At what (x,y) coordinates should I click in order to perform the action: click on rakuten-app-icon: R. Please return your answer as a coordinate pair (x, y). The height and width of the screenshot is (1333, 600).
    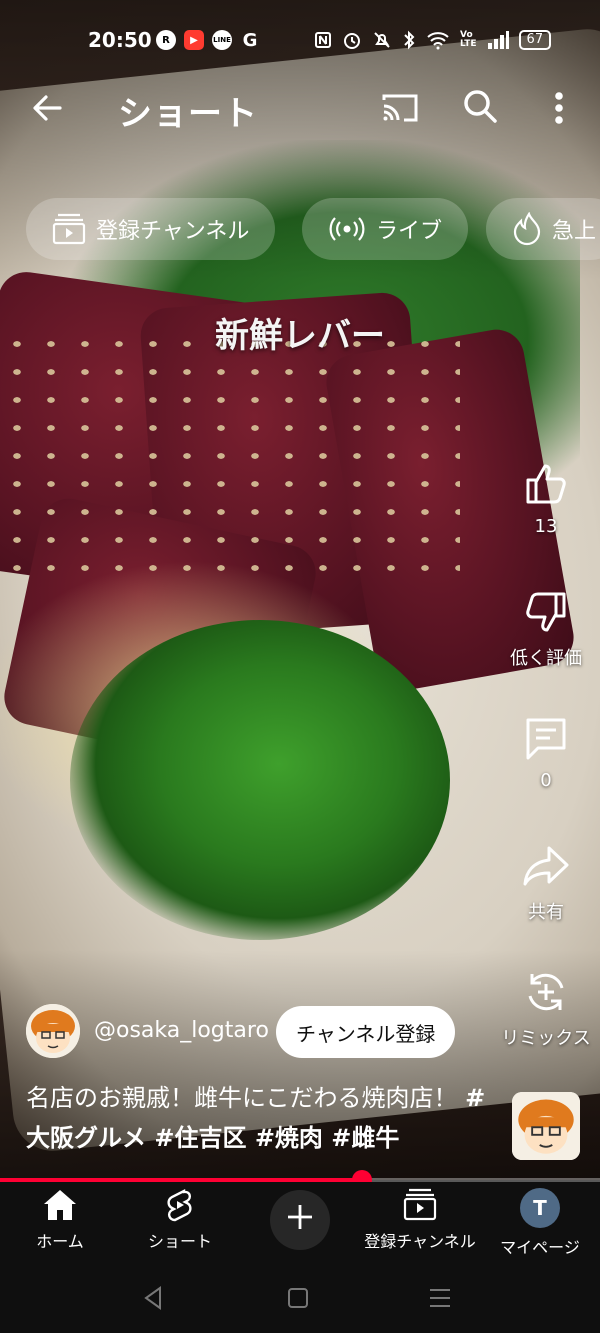
    Looking at the image, I should click on (166, 40).